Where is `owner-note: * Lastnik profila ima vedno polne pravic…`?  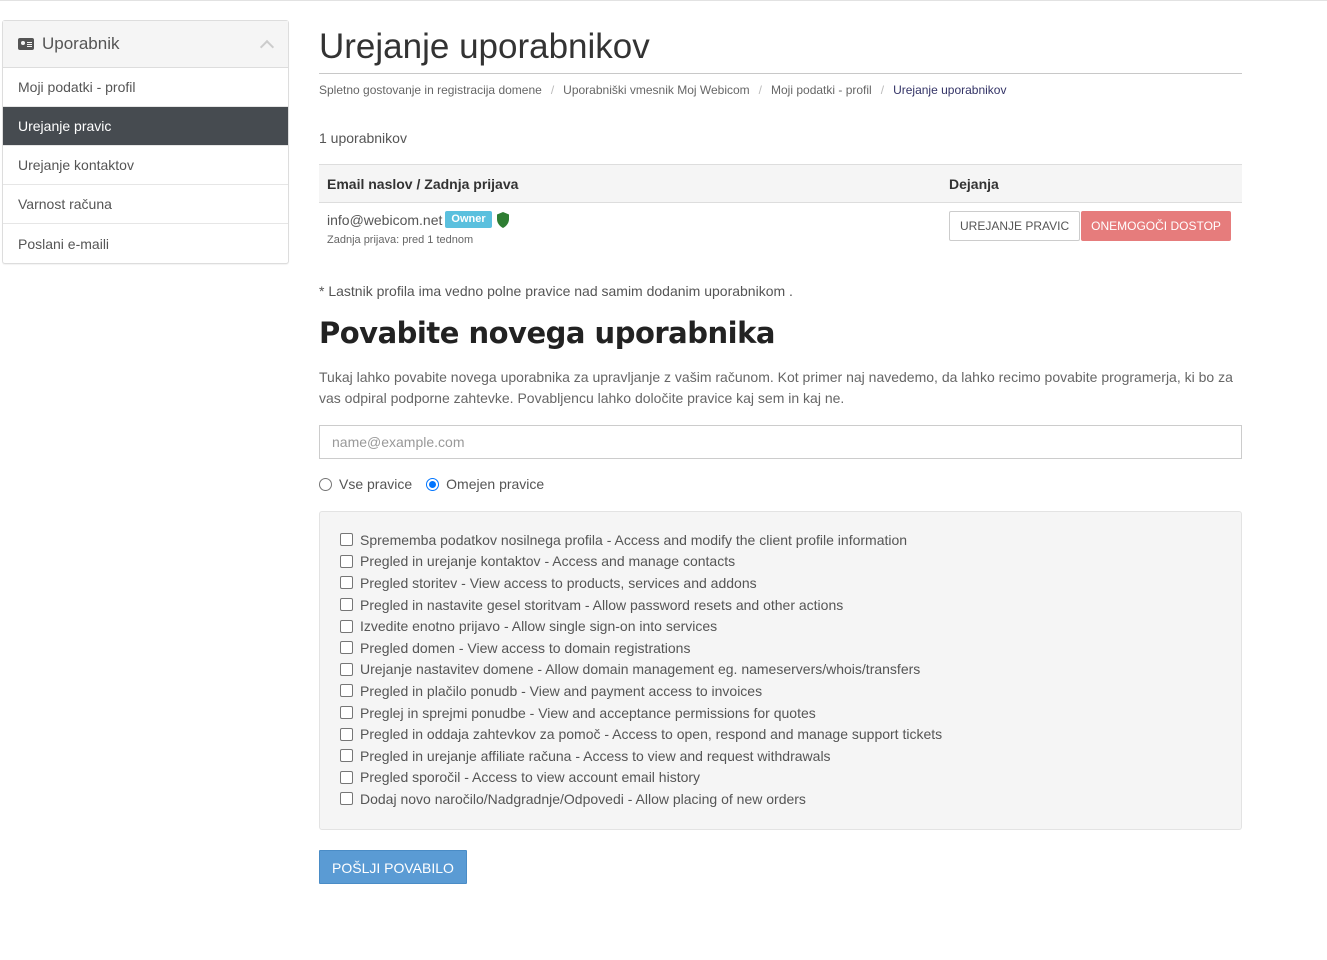
owner-note: * Lastnik profila ima vedno polne pravic… is located at coordinates (556, 291).